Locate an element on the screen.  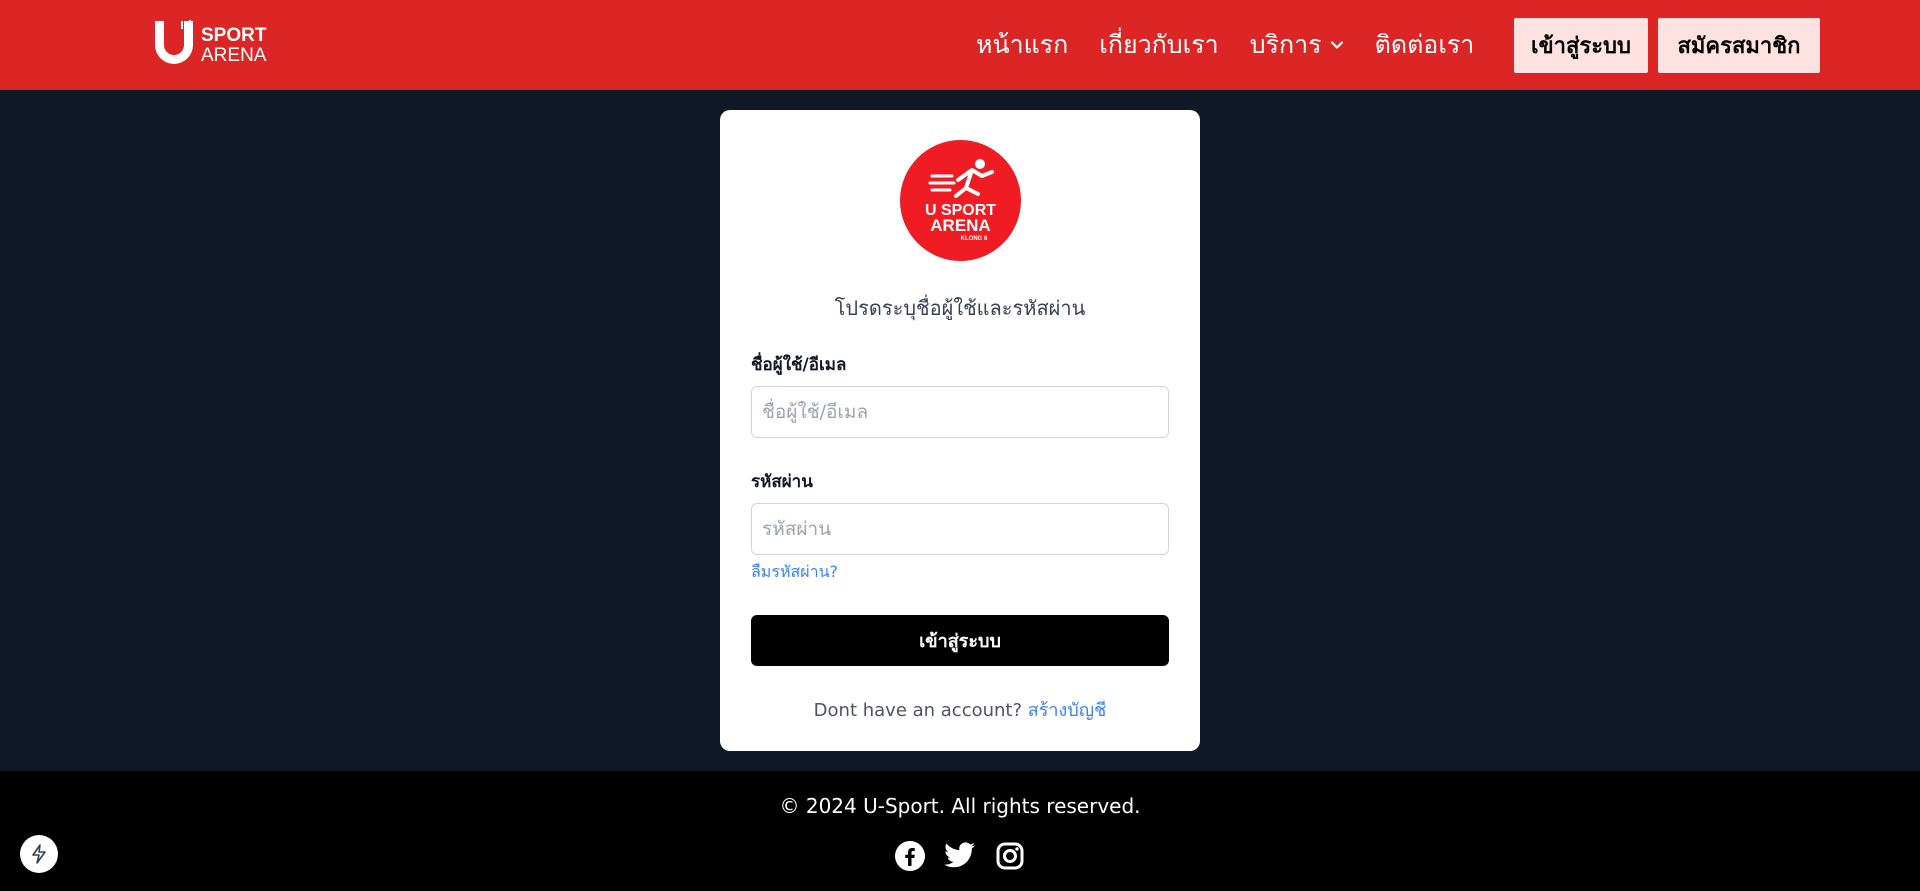
signup-line: Dont have an account? สร้างบัญชี is located at coordinates (960, 709).